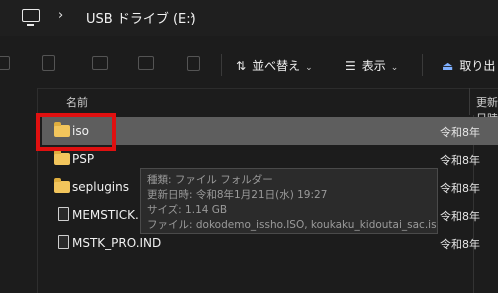 This screenshot has width=498, height=293. What do you see at coordinates (100, 187) in the screenshot?
I see `file-name: seplugins` at bounding box center [100, 187].